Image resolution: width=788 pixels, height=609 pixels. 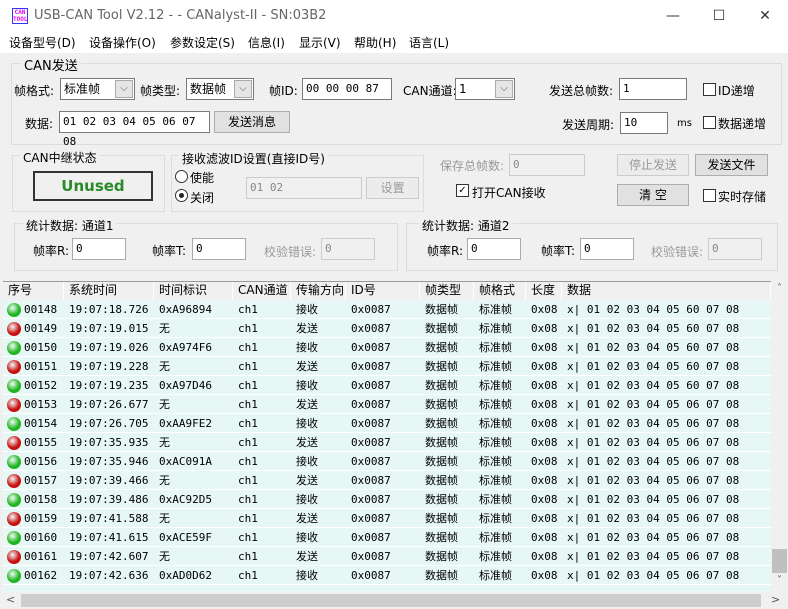 What do you see at coordinates (447, 291) in the screenshot?
I see `column-header-frame-type: 帧类型` at bounding box center [447, 291].